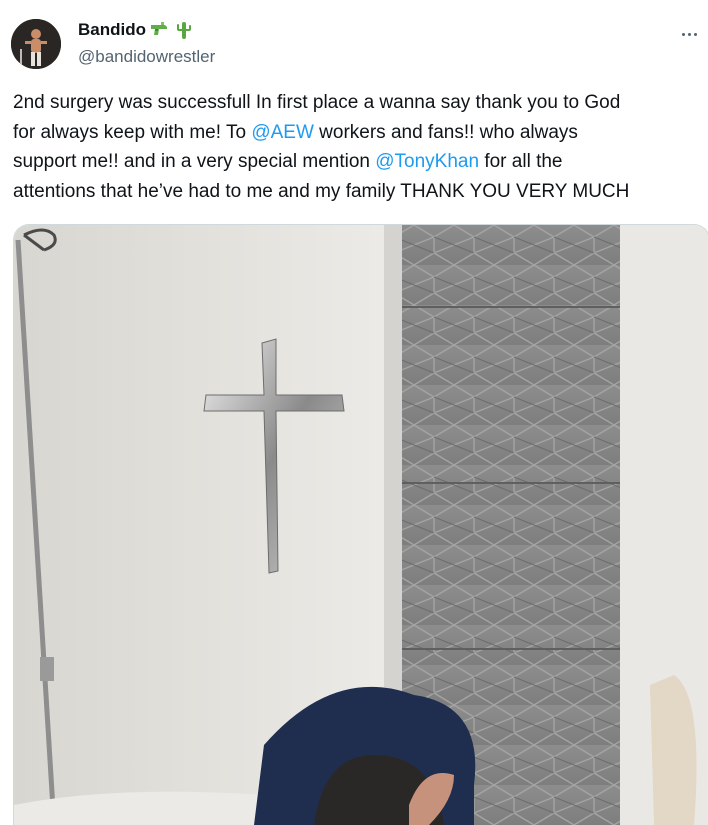 Image resolution: width=708 pixels, height=825 pixels. Describe the element at coordinates (160, 30) in the screenshot. I see `water-pistol-icon` at that location.